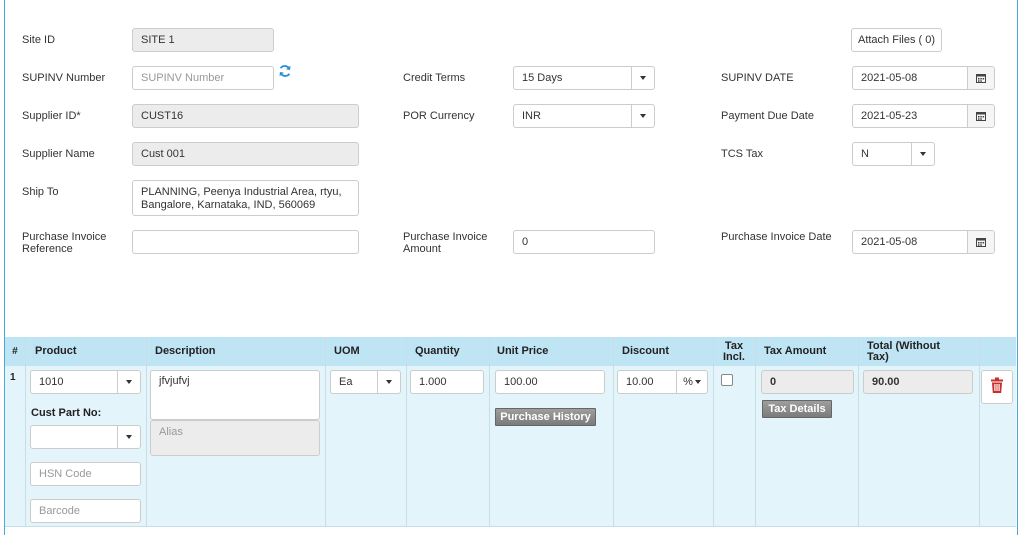  Describe the element at coordinates (346, 382) in the screenshot. I see `uom-value: Ea` at that location.